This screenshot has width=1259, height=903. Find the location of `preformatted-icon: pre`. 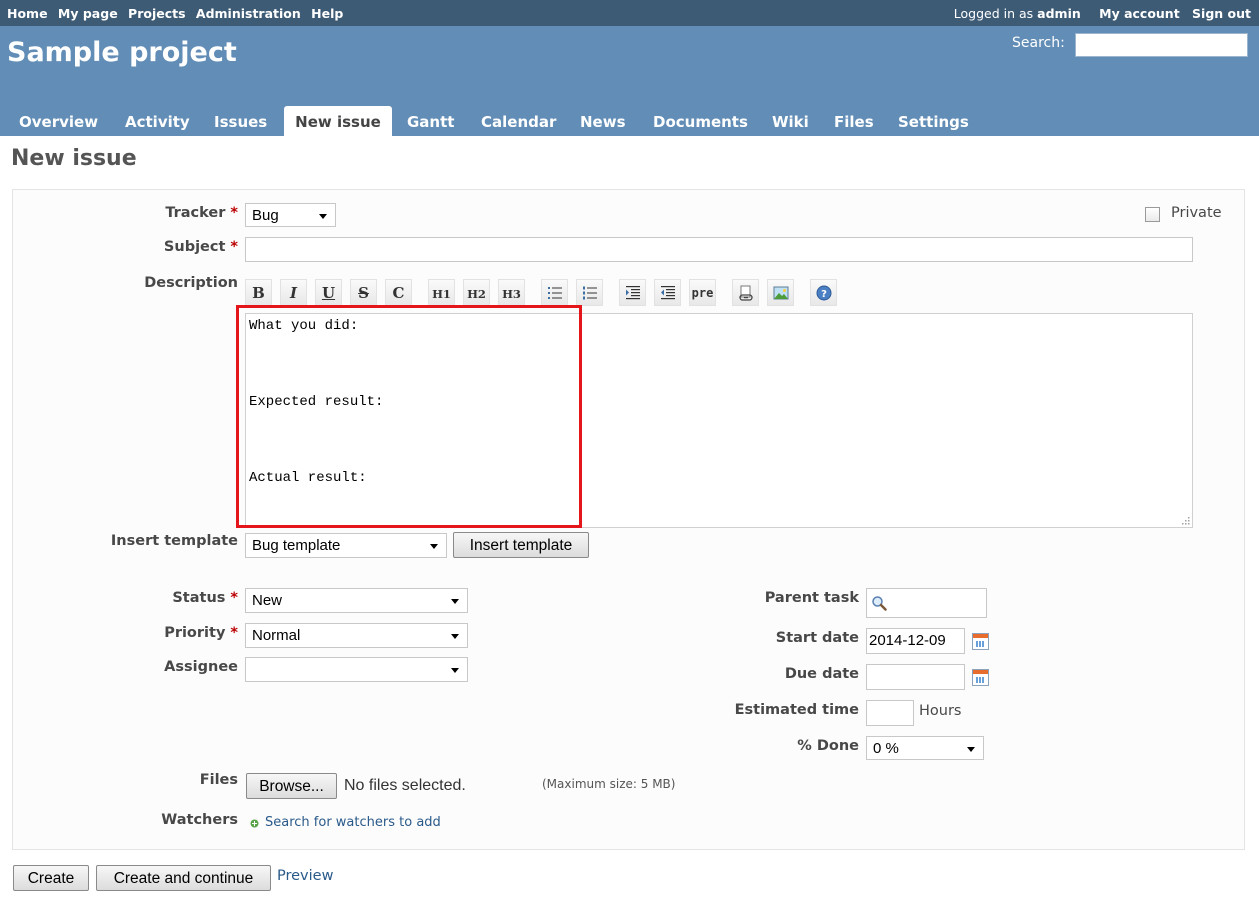

preformatted-icon: pre is located at coordinates (702, 292).